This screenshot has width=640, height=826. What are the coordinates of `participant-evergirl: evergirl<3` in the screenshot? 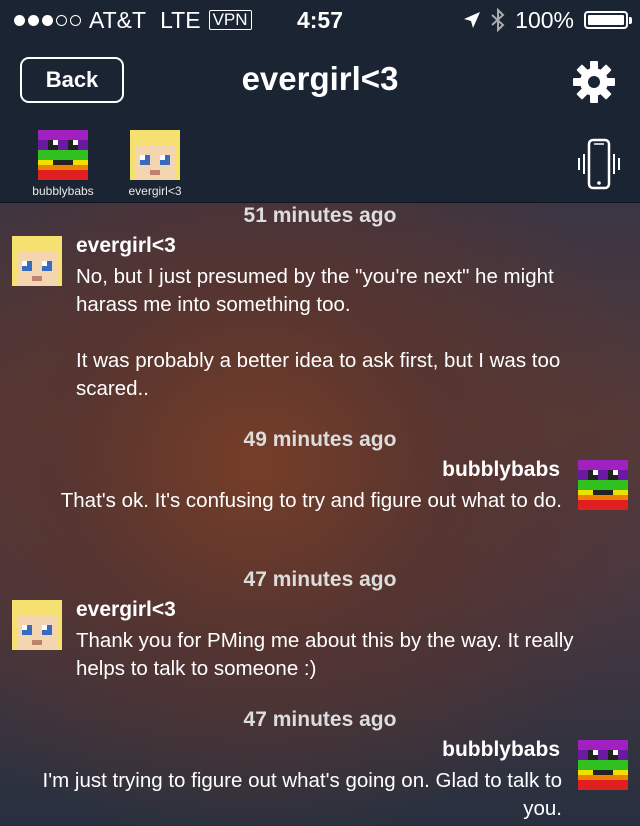 It's located at (155, 164).